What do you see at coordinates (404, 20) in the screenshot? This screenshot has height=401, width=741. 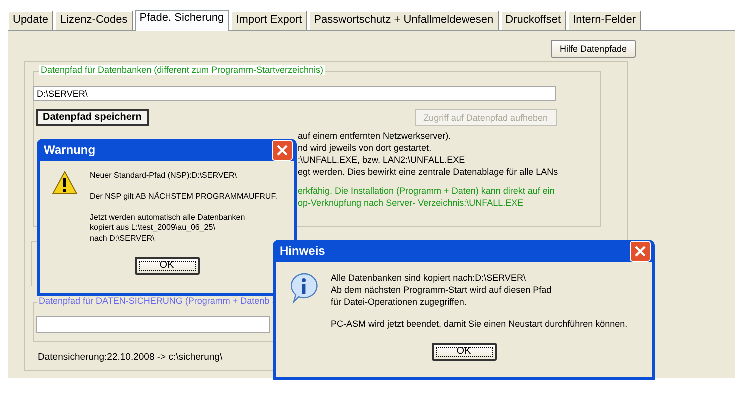 I see `tab: Passwortschutz + Unfallmeldewesen` at bounding box center [404, 20].